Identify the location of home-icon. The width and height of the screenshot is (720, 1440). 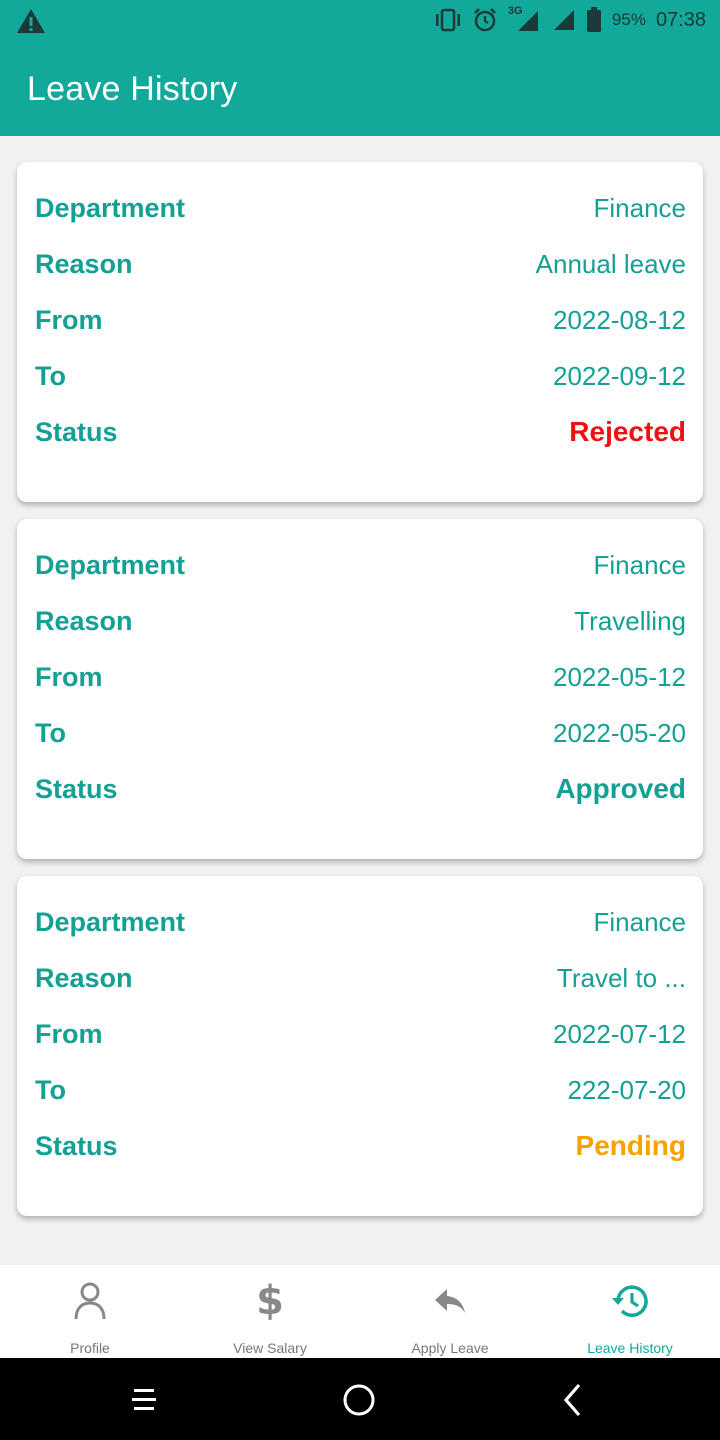
(359, 1400).